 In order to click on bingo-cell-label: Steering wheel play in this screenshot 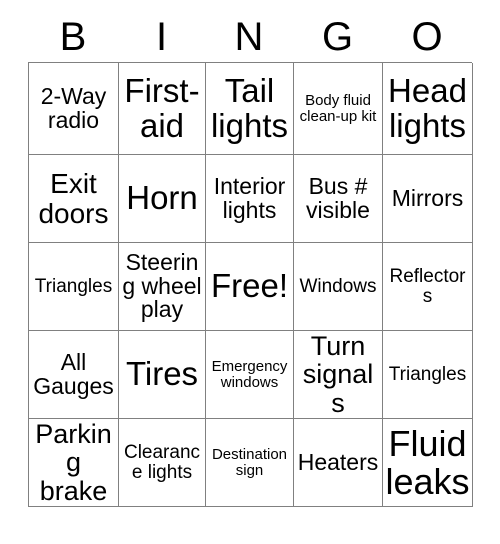, I will do `click(162, 285)`.